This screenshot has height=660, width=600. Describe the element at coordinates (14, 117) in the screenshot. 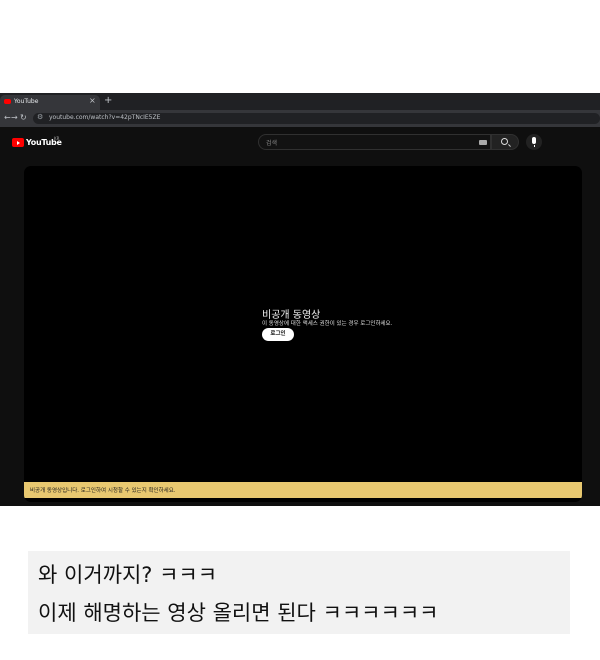

I see `forward-arrow-icon: →` at that location.